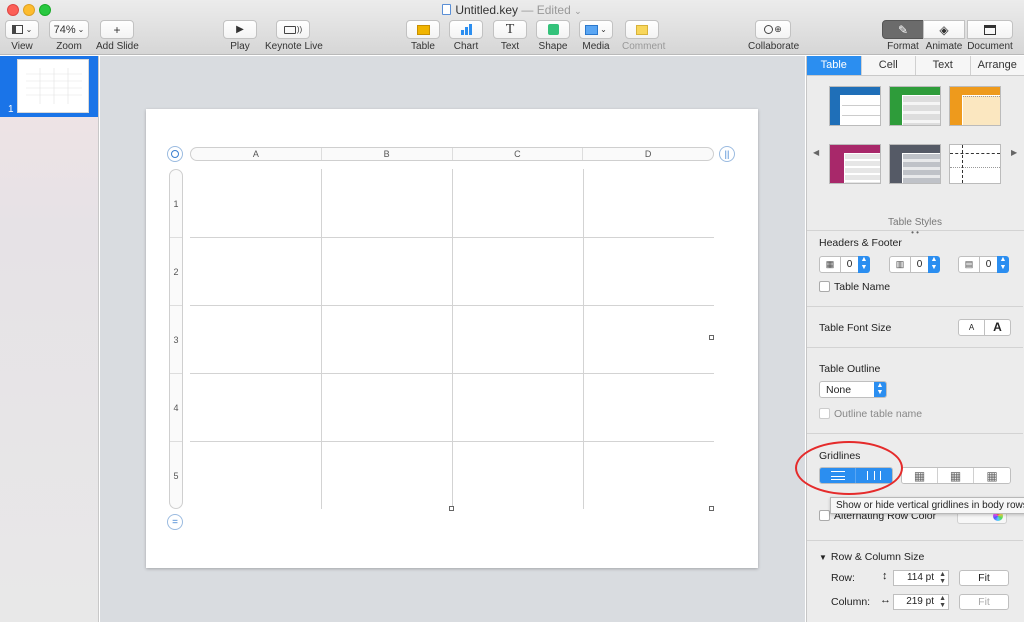  What do you see at coordinates (915, 164) in the screenshot?
I see `table-style-gray` at bounding box center [915, 164].